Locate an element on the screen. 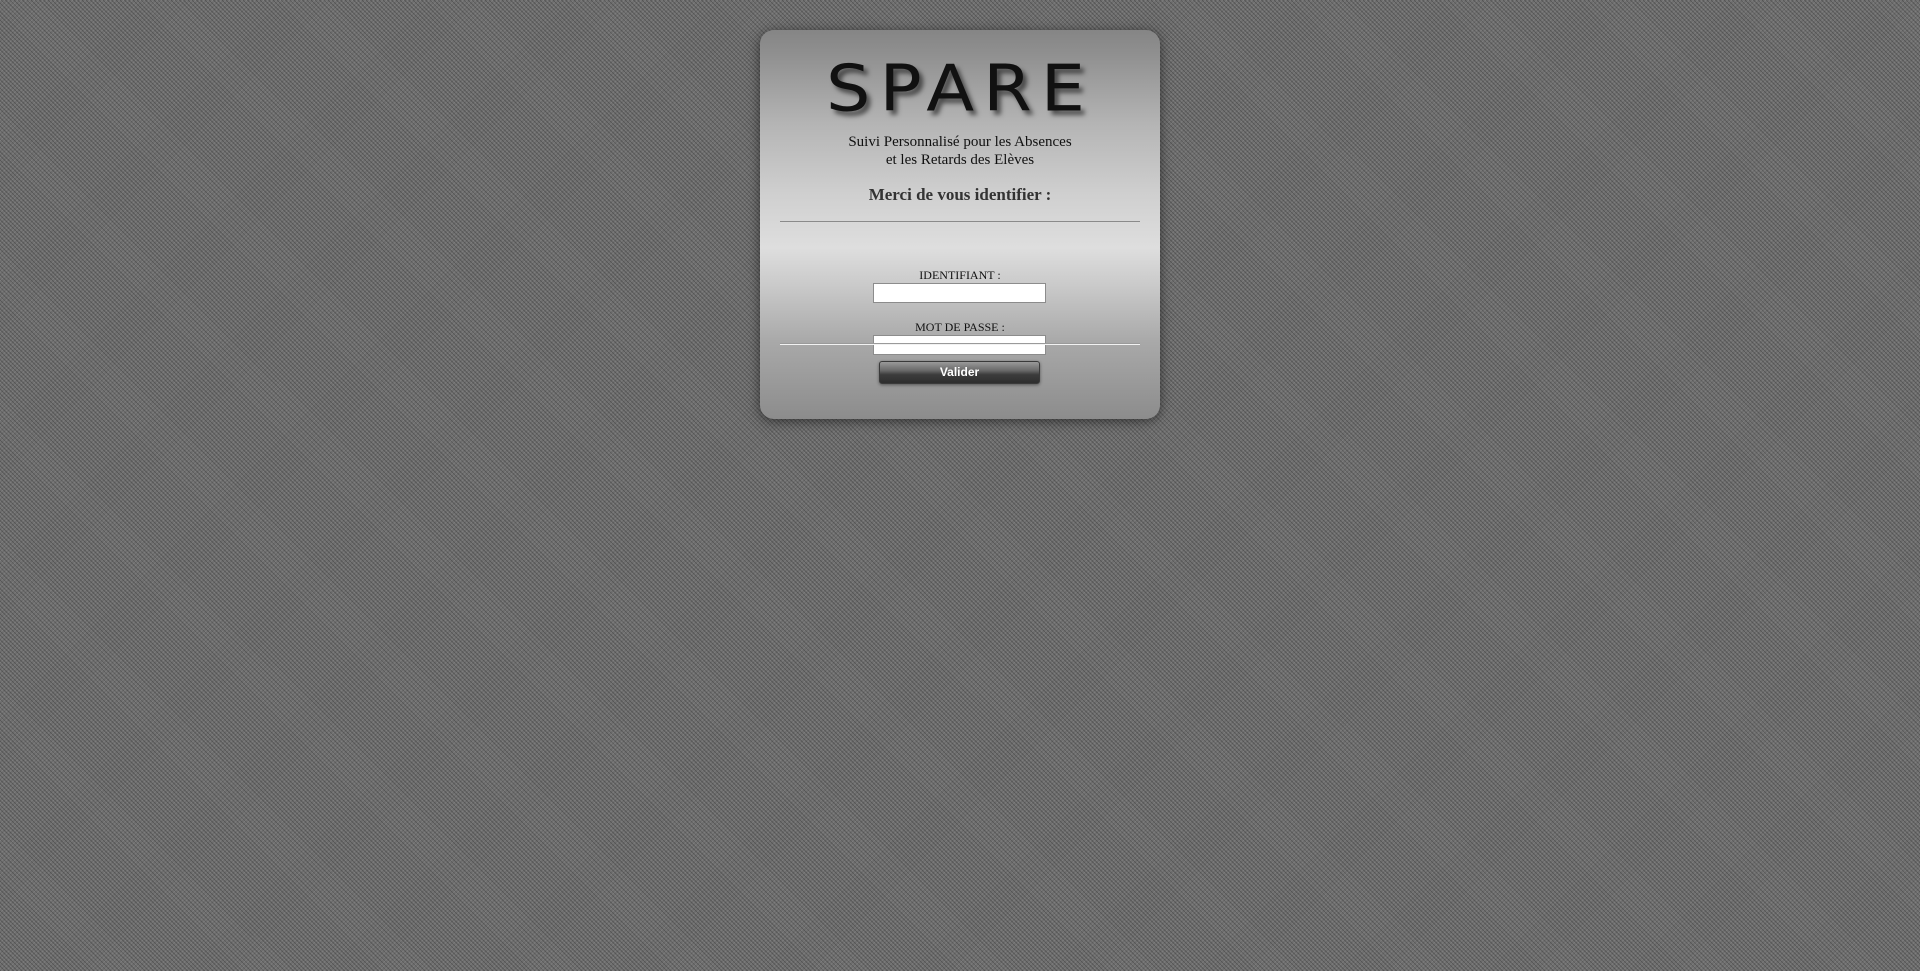 The height and width of the screenshot is (971, 1920). username-label: IDENTIFIANT : is located at coordinates (960, 275).